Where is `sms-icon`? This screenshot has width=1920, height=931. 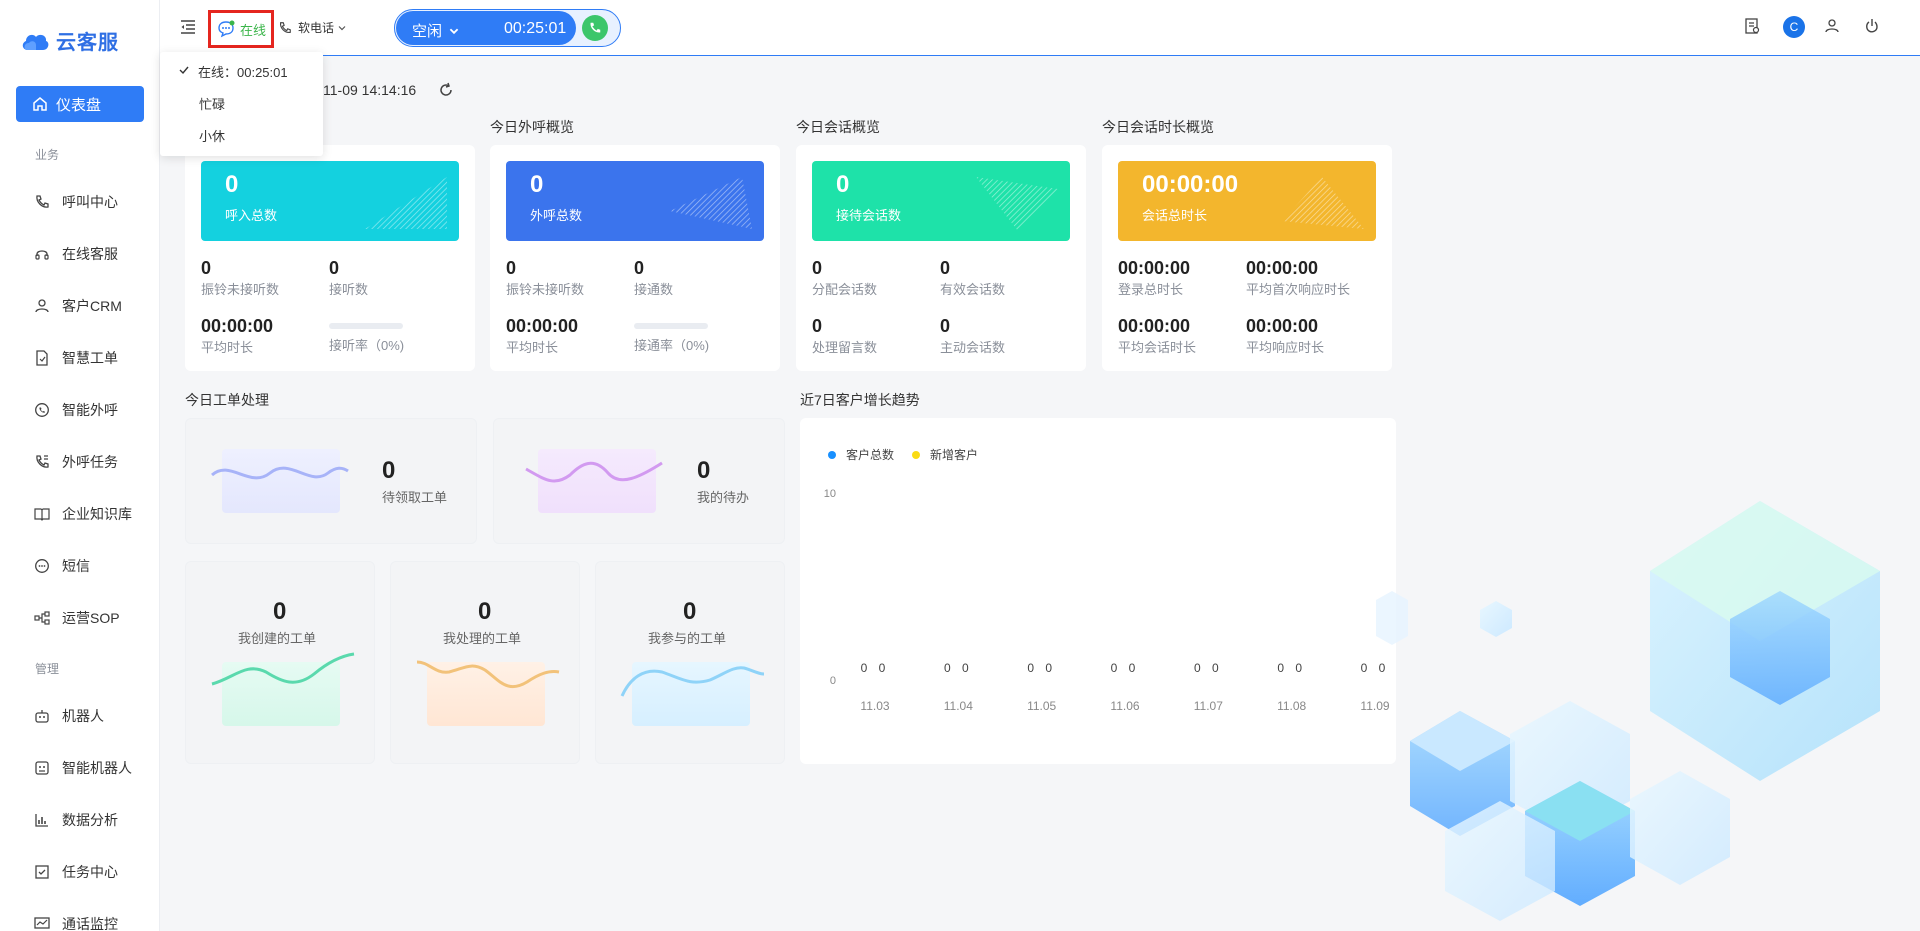
sms-icon is located at coordinates (42, 566).